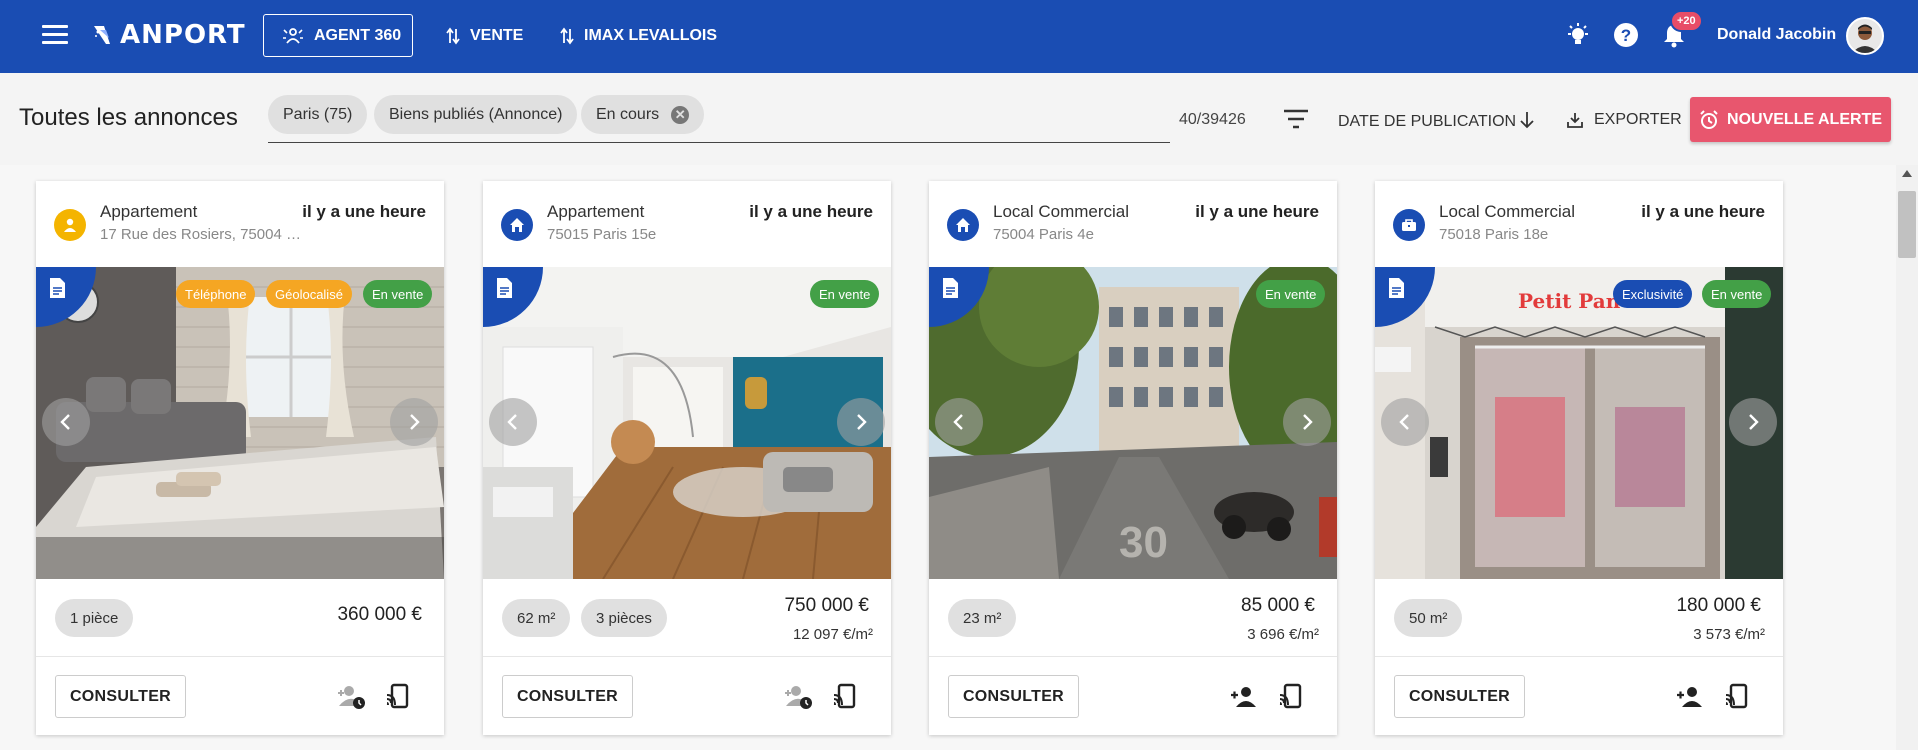  What do you see at coordinates (1133, 618) in the screenshot?
I see `card-details: 23 m² 85 000 € 3 696 €/m²` at bounding box center [1133, 618].